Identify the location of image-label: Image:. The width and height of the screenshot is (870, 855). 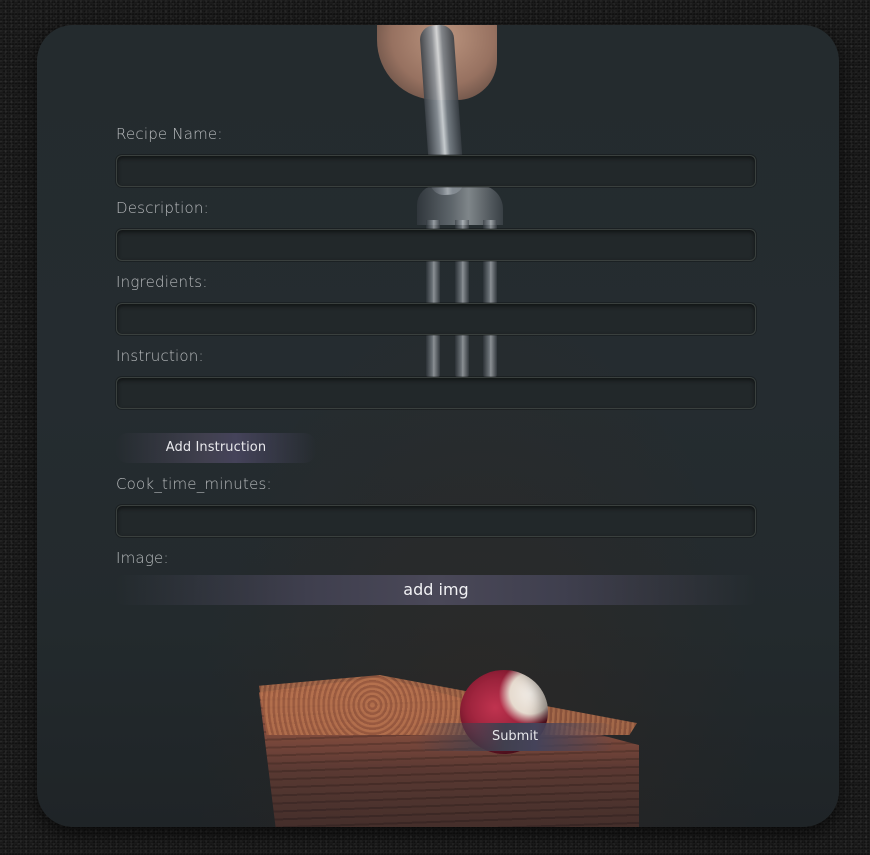
(142, 558).